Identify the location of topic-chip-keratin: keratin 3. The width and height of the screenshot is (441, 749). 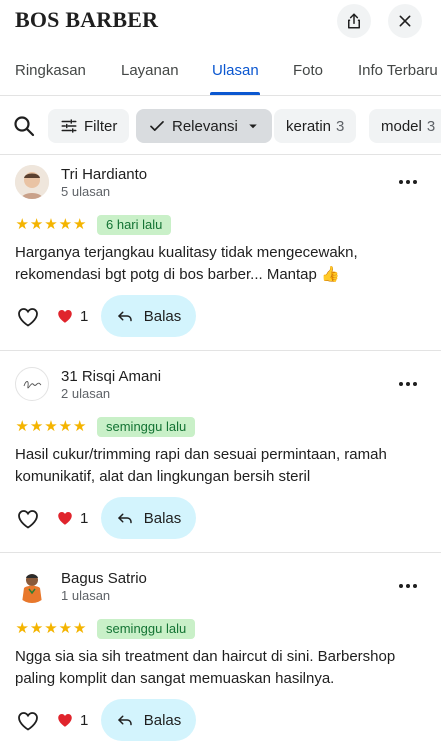
(315, 126).